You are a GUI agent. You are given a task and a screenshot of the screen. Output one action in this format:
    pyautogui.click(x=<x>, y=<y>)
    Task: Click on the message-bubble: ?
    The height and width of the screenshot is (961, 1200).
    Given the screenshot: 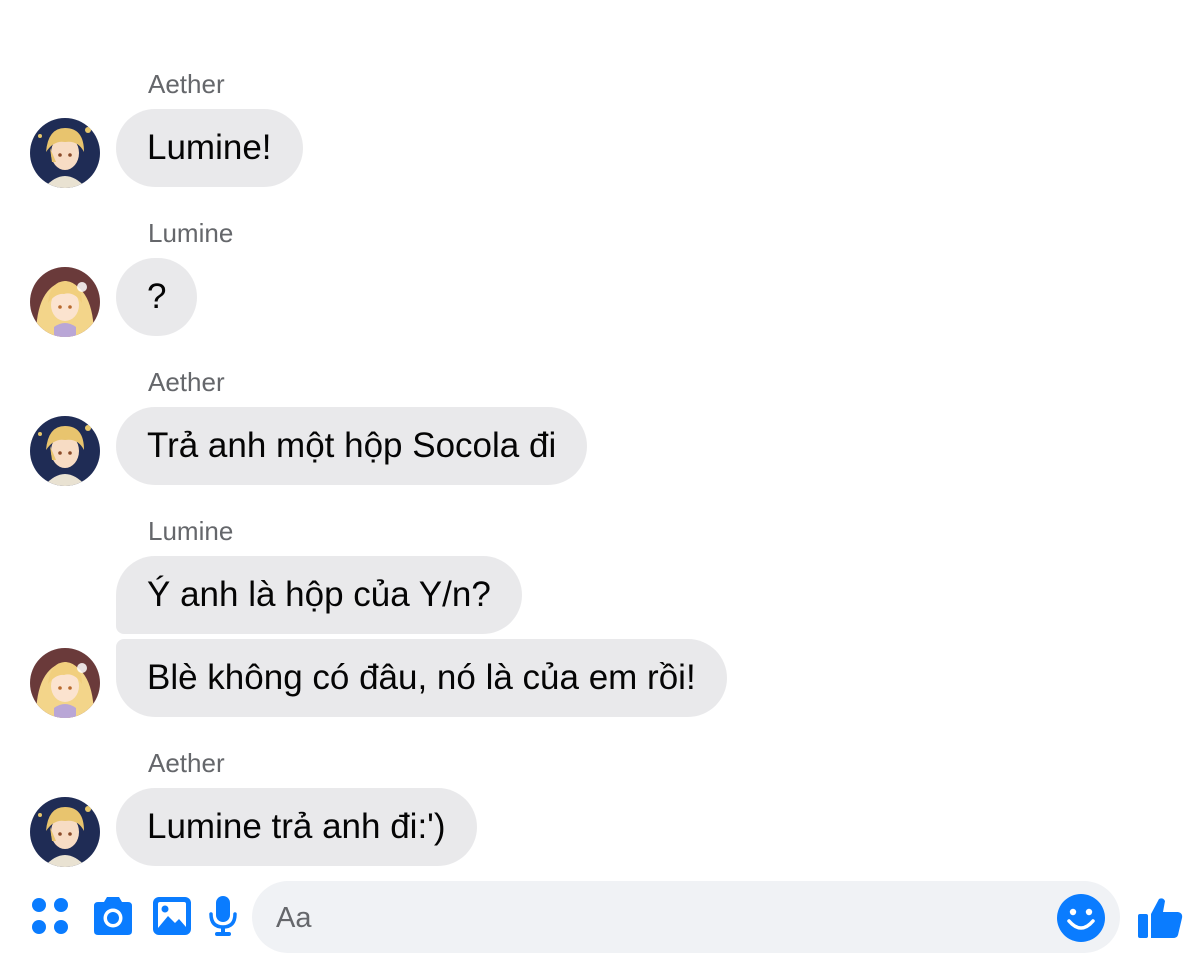 What is the action you would take?
    pyautogui.click(x=157, y=297)
    